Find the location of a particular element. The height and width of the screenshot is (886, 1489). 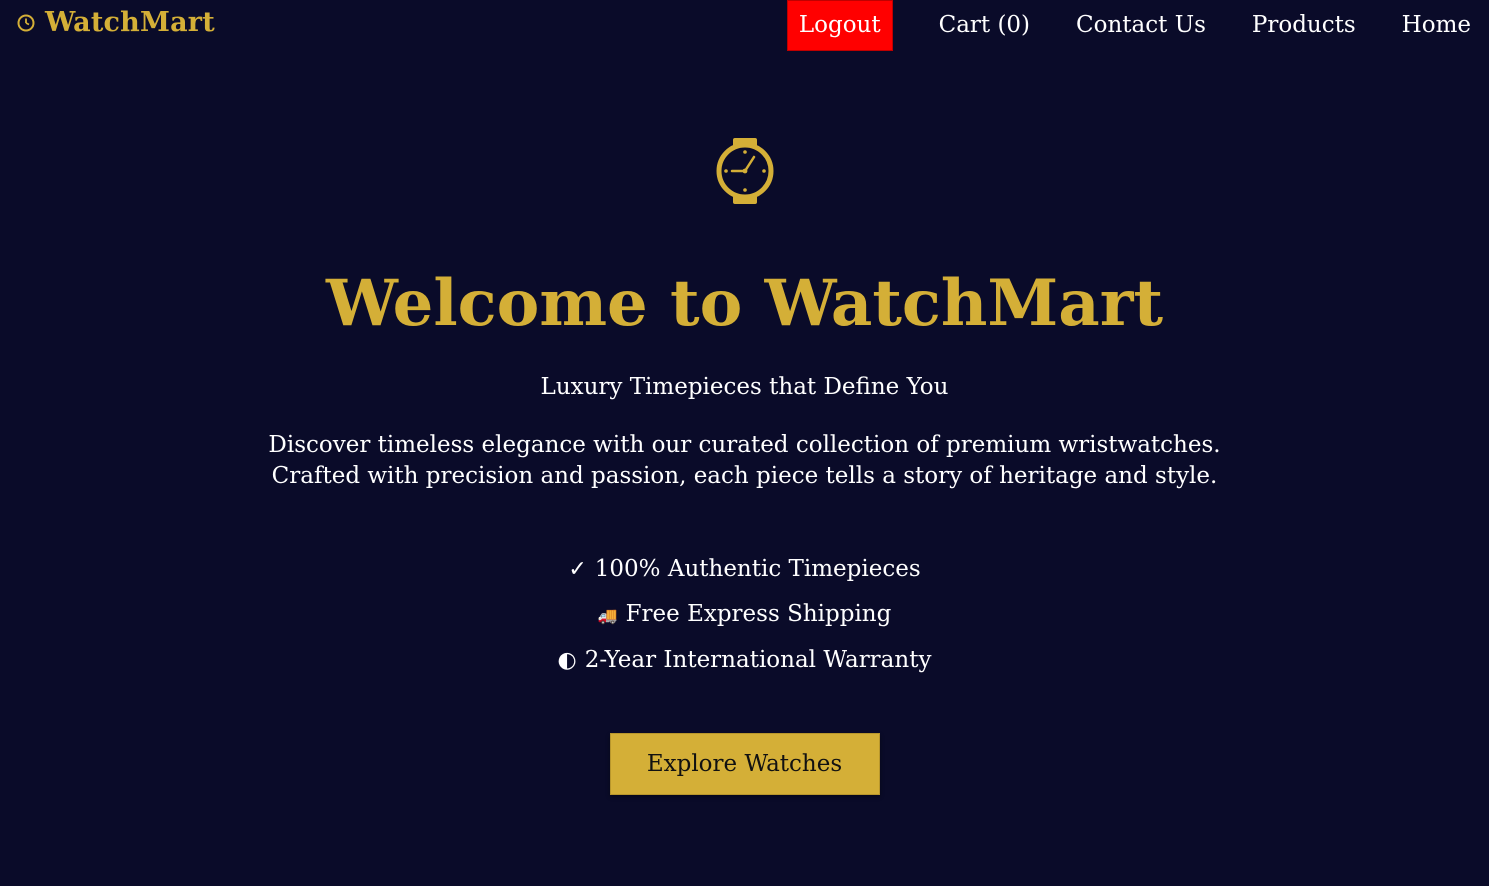

hero-tagline: Luxury Timepieces that Define You is located at coordinates (744, 387).